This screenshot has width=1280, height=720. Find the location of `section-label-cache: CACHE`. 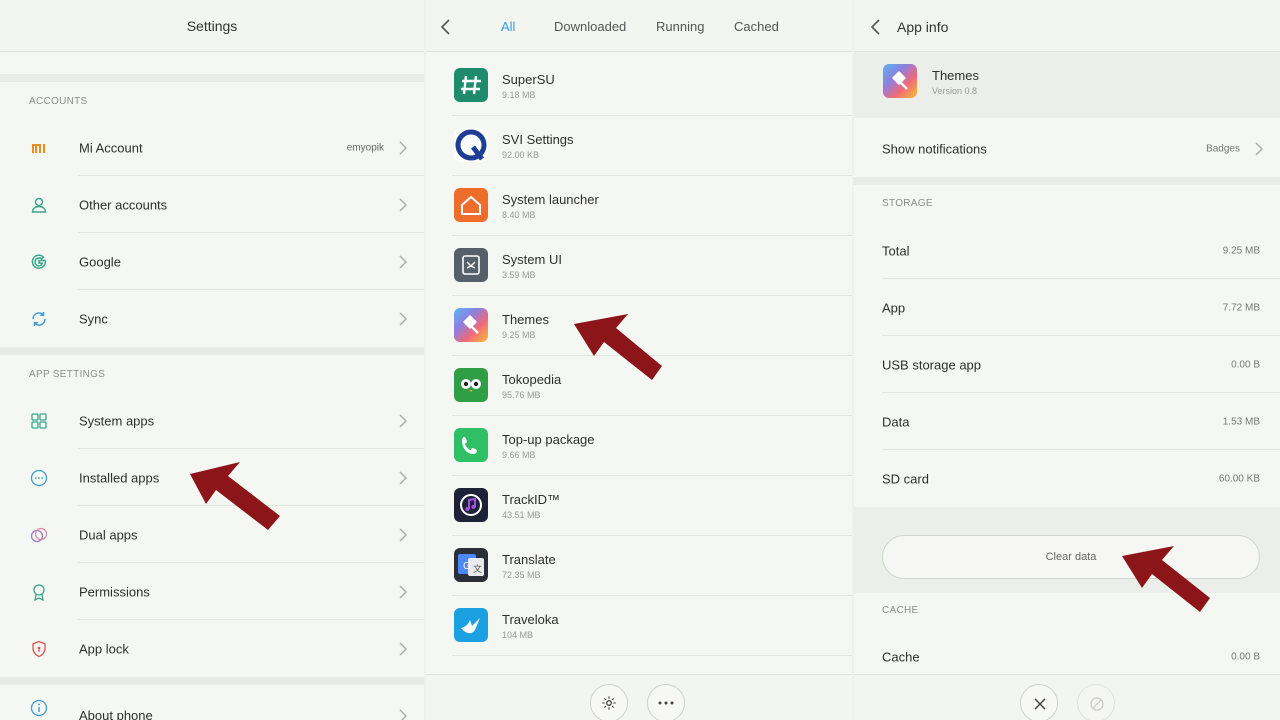

section-label-cache: CACHE is located at coordinates (900, 610).